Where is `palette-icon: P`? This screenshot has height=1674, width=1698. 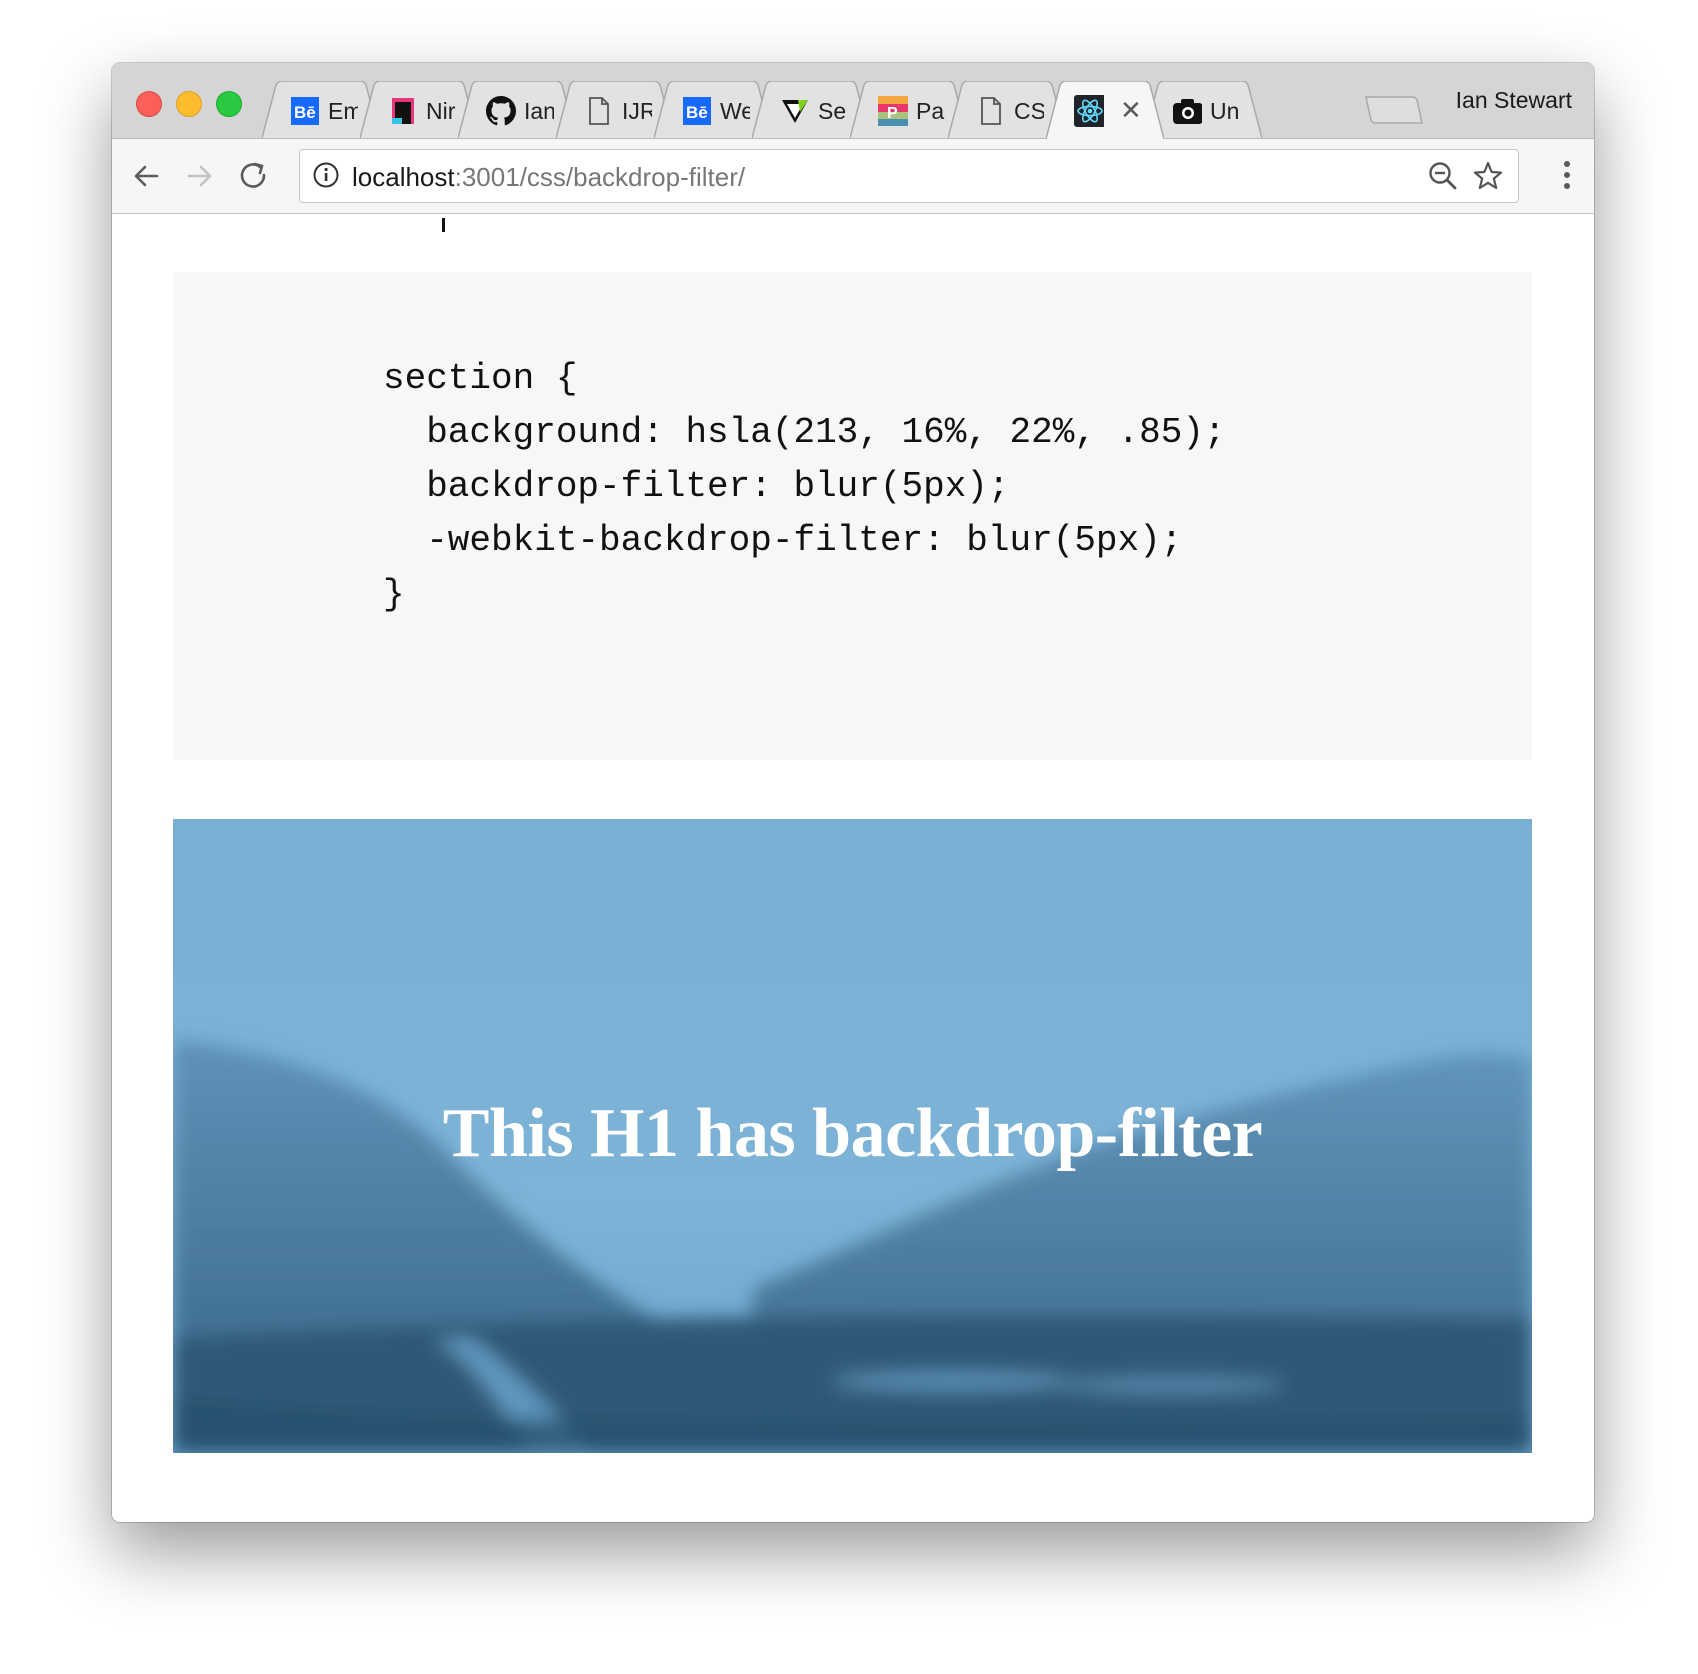
palette-icon: P is located at coordinates (893, 111).